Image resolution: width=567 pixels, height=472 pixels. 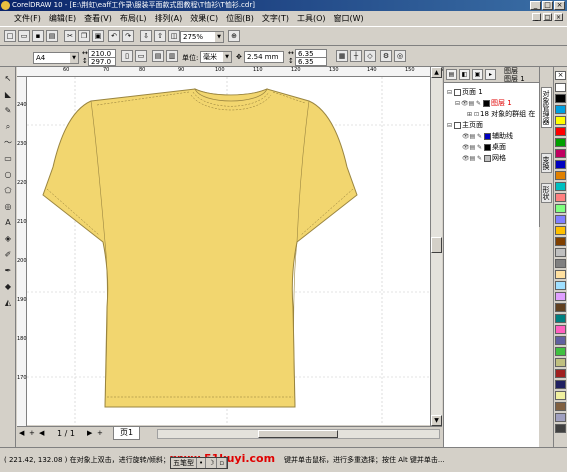 I want to click on doc-minimize-button: _, so click(x=536, y=17).